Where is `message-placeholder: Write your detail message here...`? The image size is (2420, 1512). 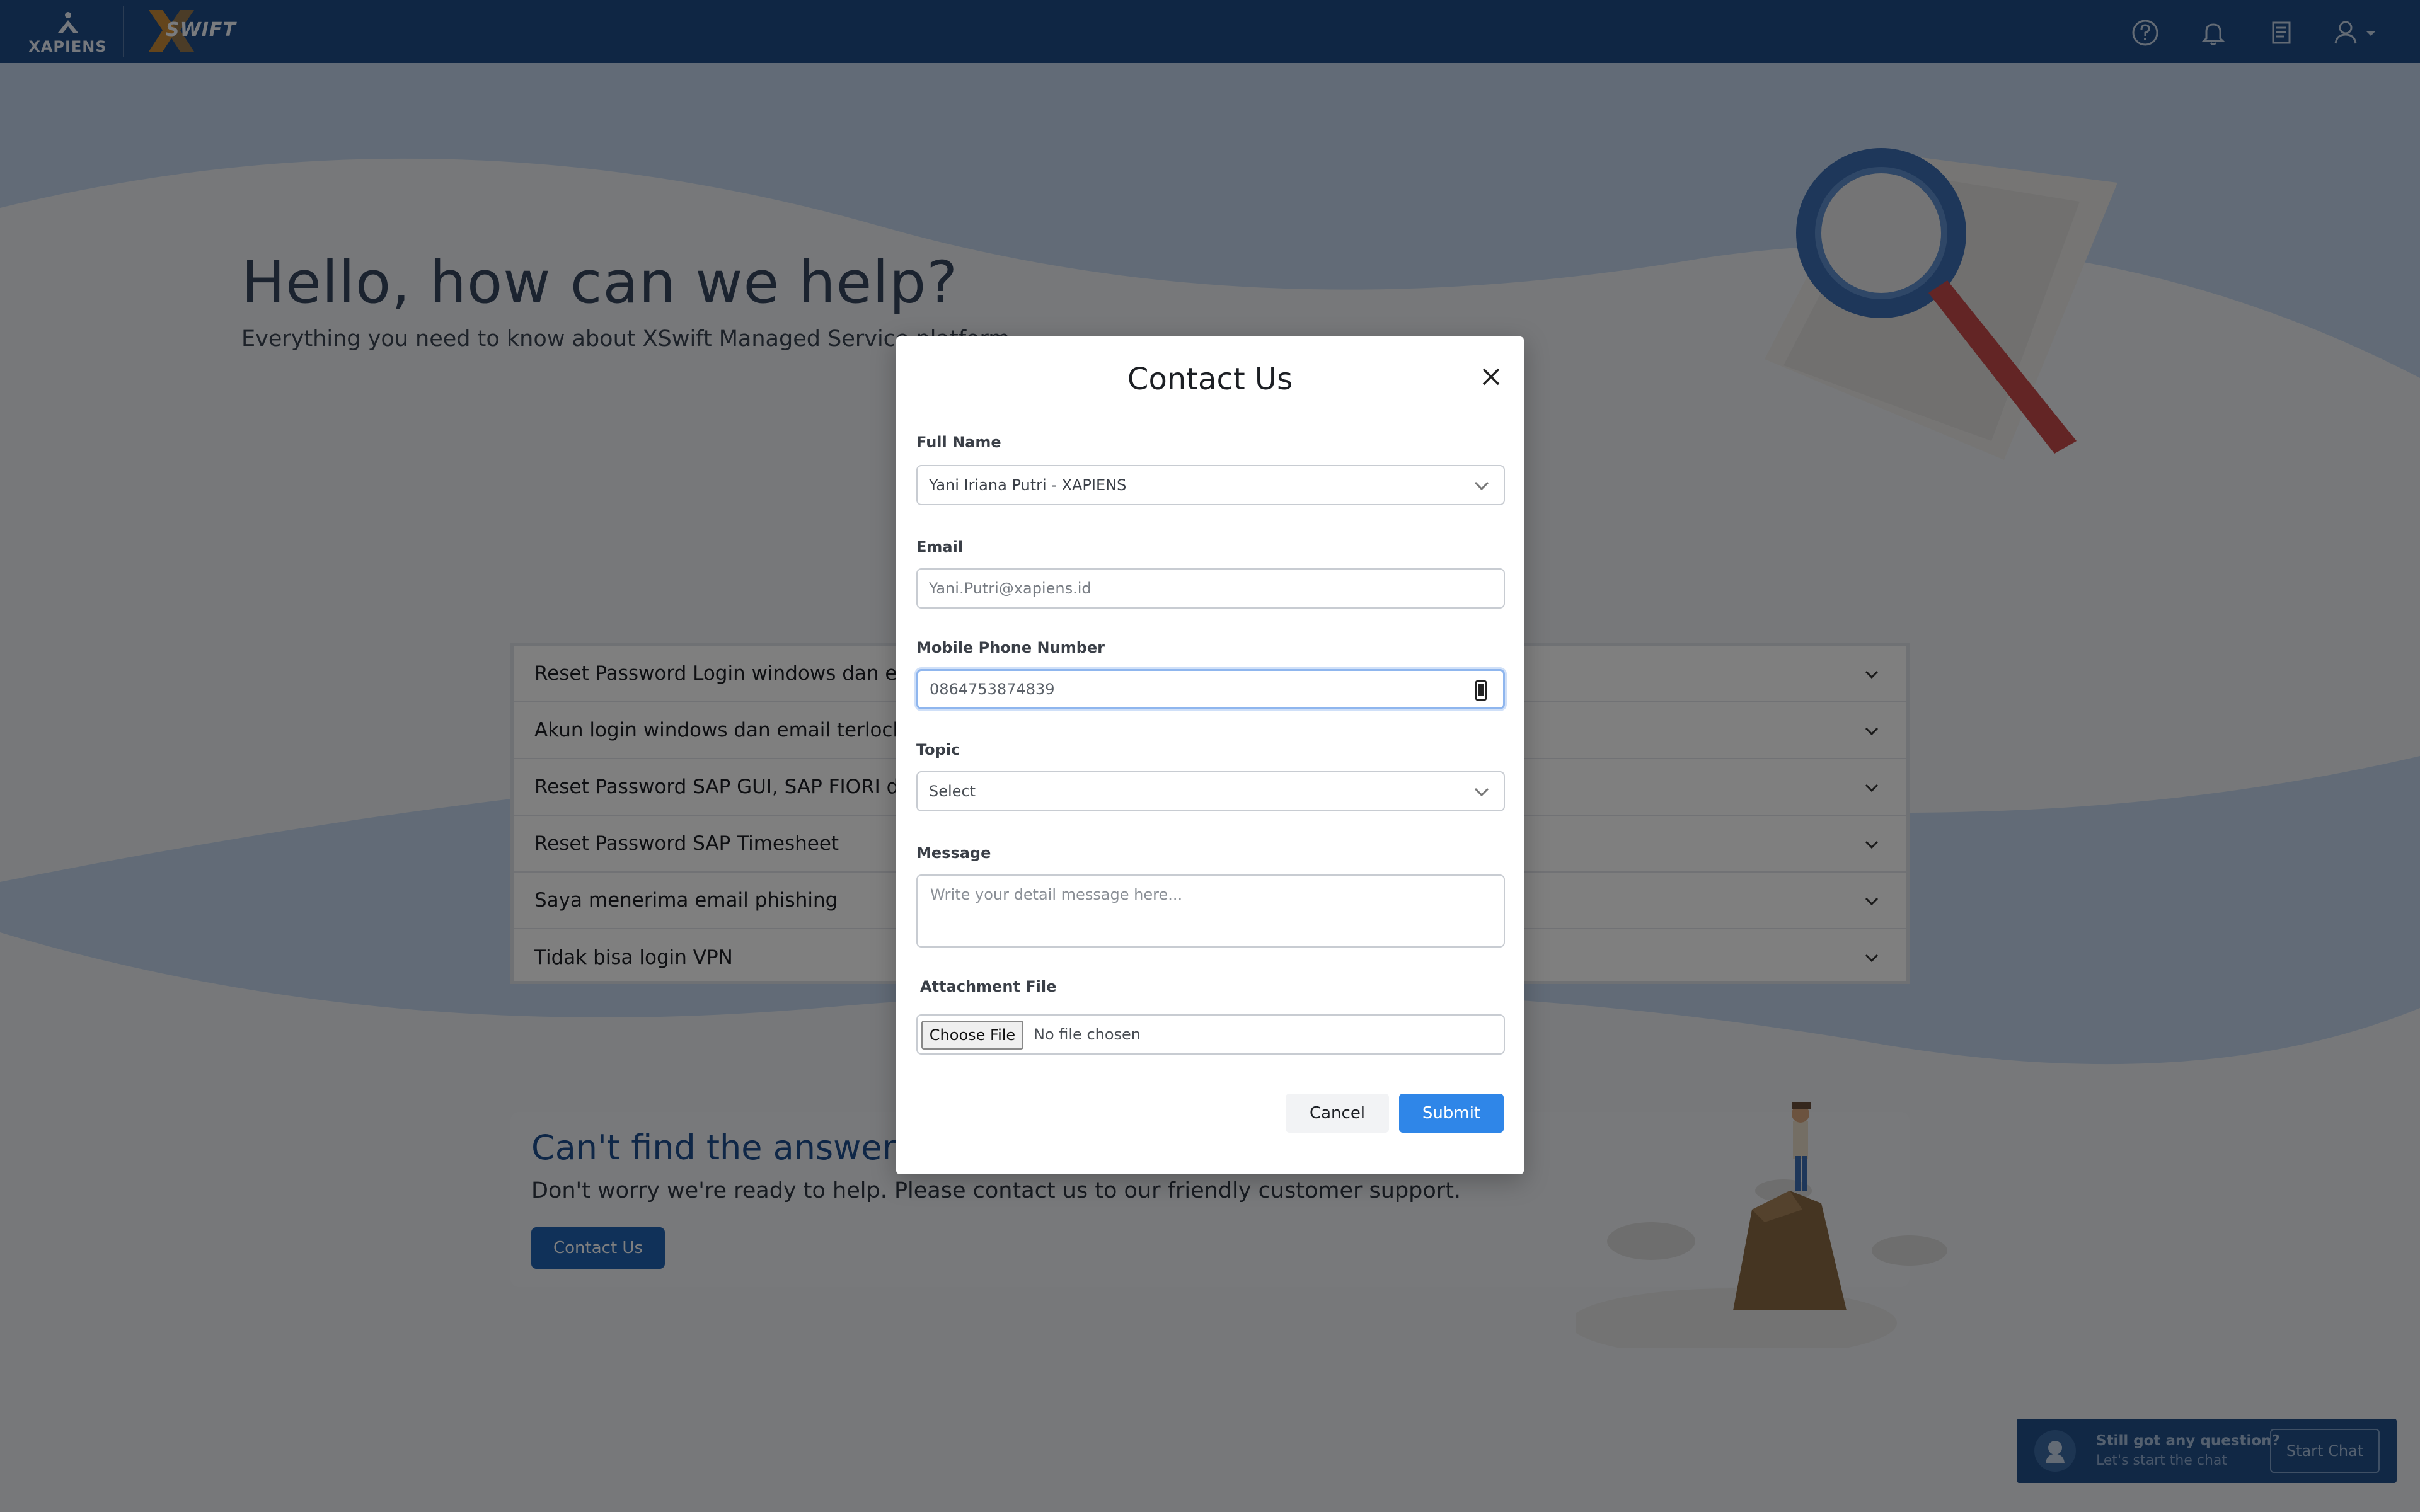 message-placeholder: Write your detail message here... is located at coordinates (1056, 894).